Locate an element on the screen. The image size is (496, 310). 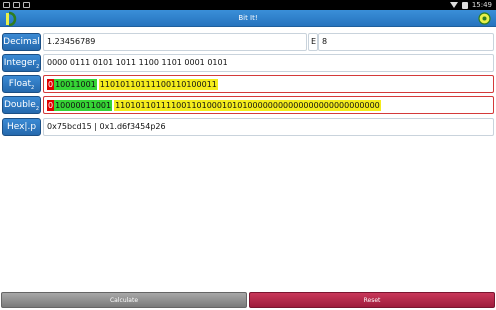
float-label-sub: 2 is located at coordinates (33, 87).